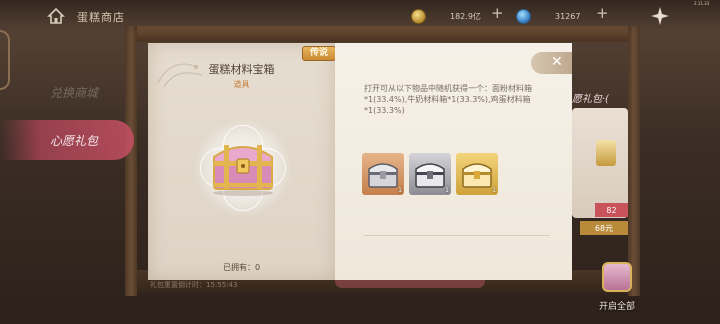 The image size is (720, 324). I want to click on info-divider, so click(457, 235).